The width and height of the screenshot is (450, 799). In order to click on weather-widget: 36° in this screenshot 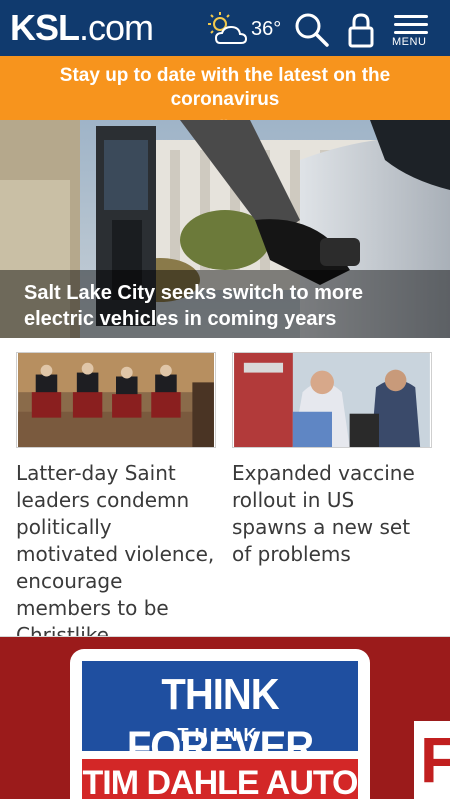, I will do `click(246, 29)`.